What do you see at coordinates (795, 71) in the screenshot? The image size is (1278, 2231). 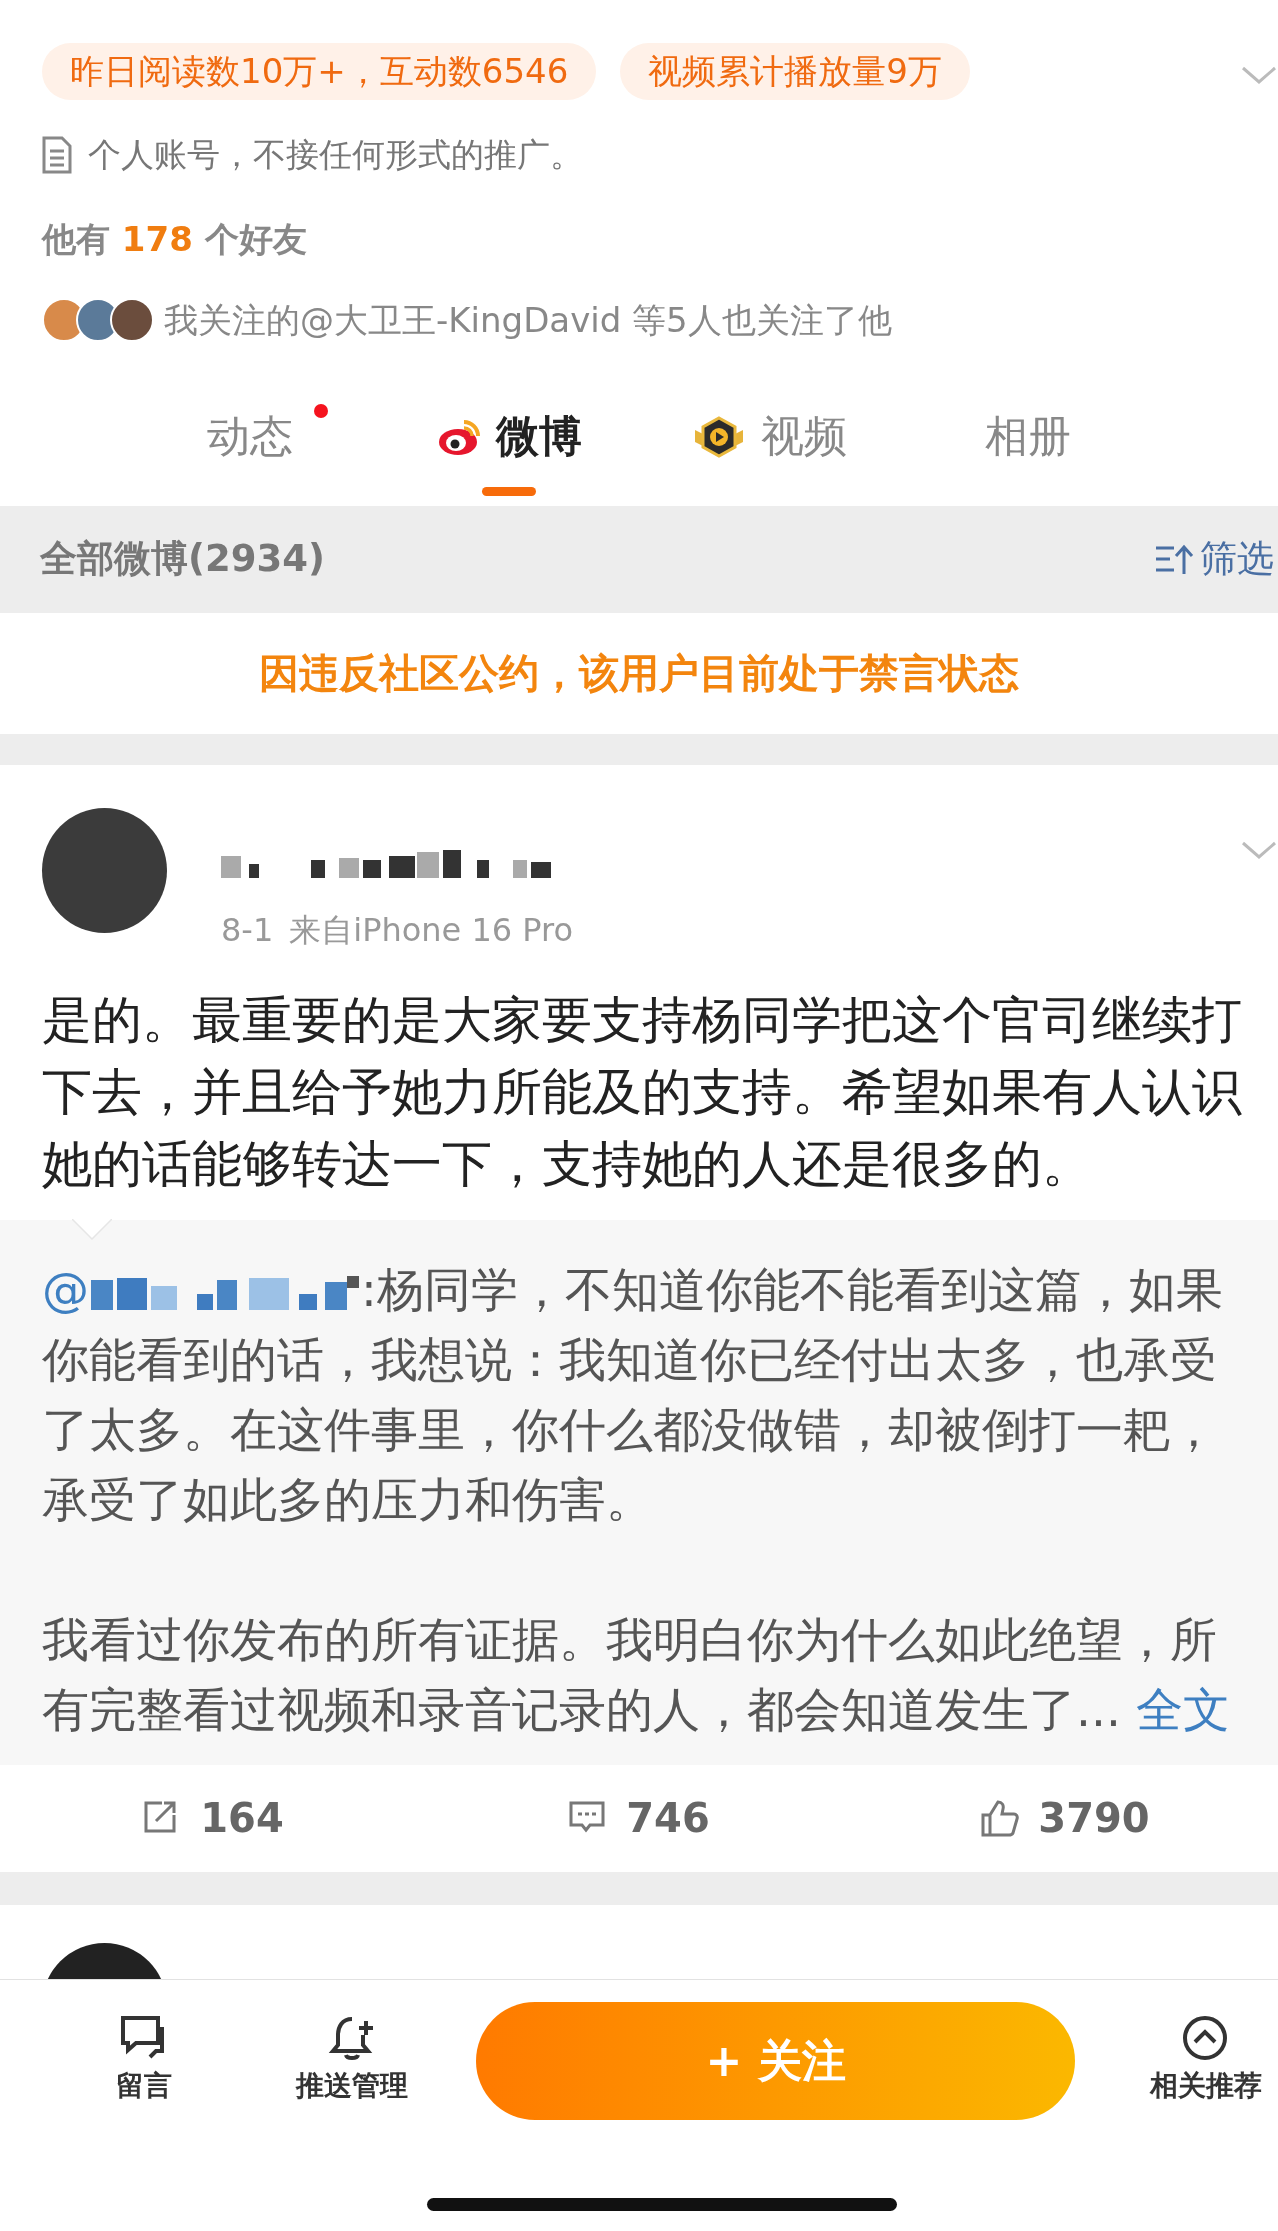 I see `stat-chip: 视频累计播放量9万` at bounding box center [795, 71].